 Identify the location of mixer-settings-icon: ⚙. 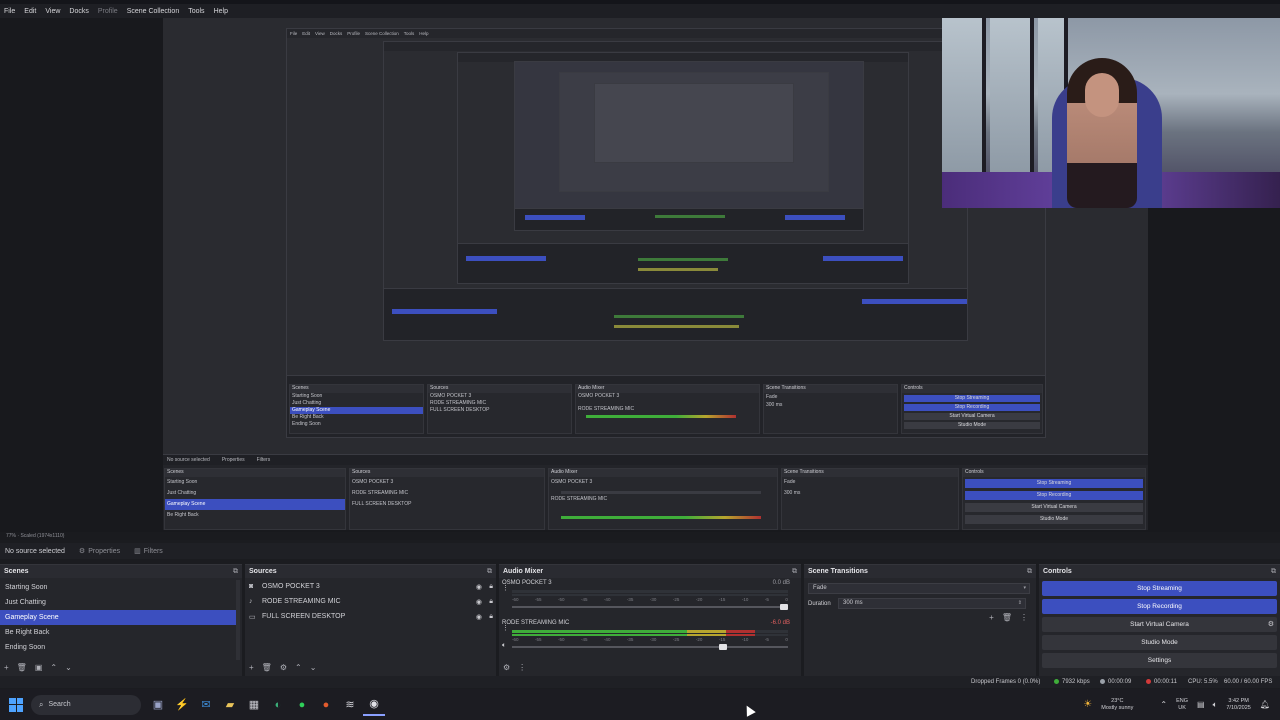
(506, 667).